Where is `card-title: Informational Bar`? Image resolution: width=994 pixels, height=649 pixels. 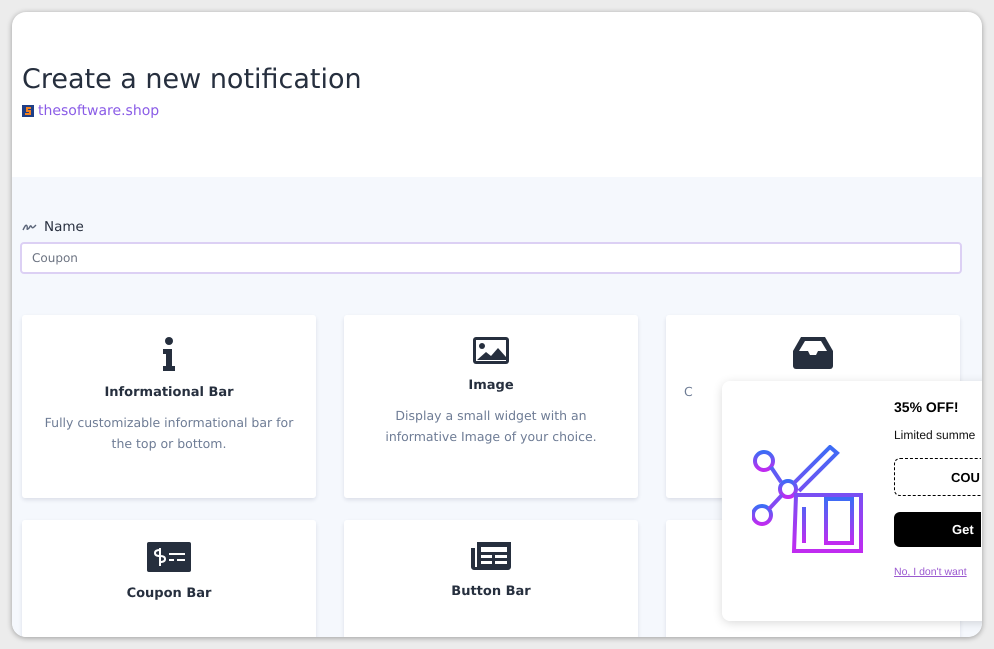 card-title: Informational Bar is located at coordinates (169, 392).